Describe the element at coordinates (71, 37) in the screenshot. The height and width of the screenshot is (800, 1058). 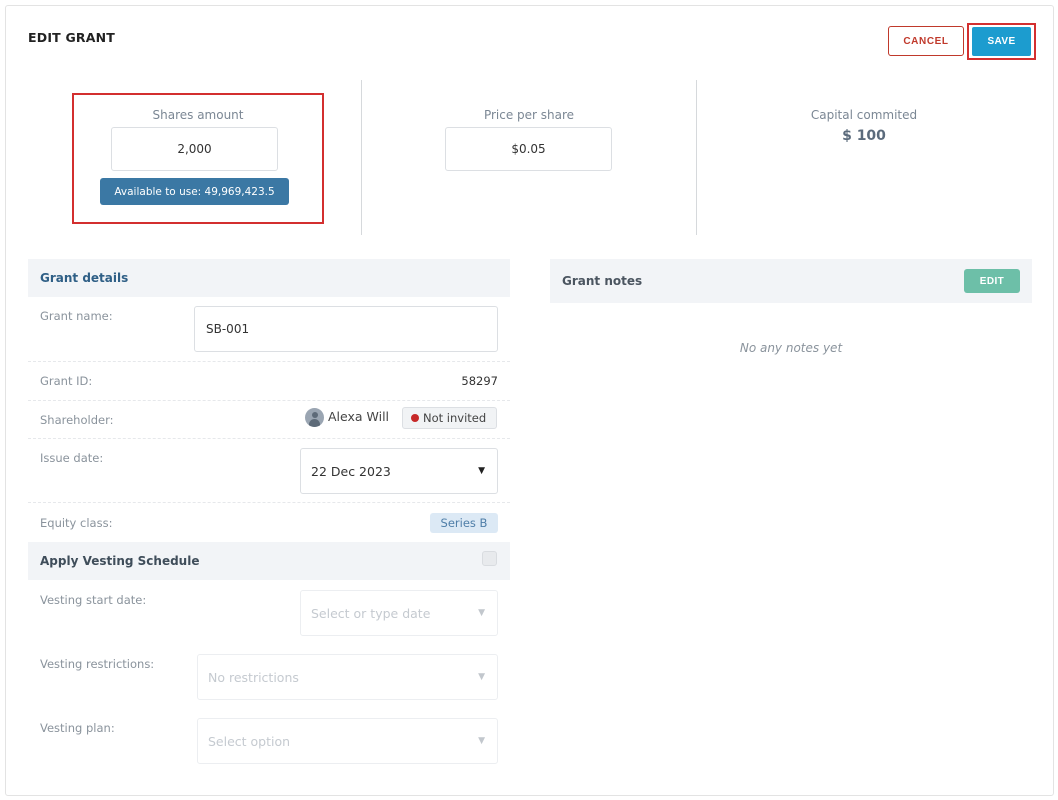
I see `page-title: EDIT GRANT` at that location.